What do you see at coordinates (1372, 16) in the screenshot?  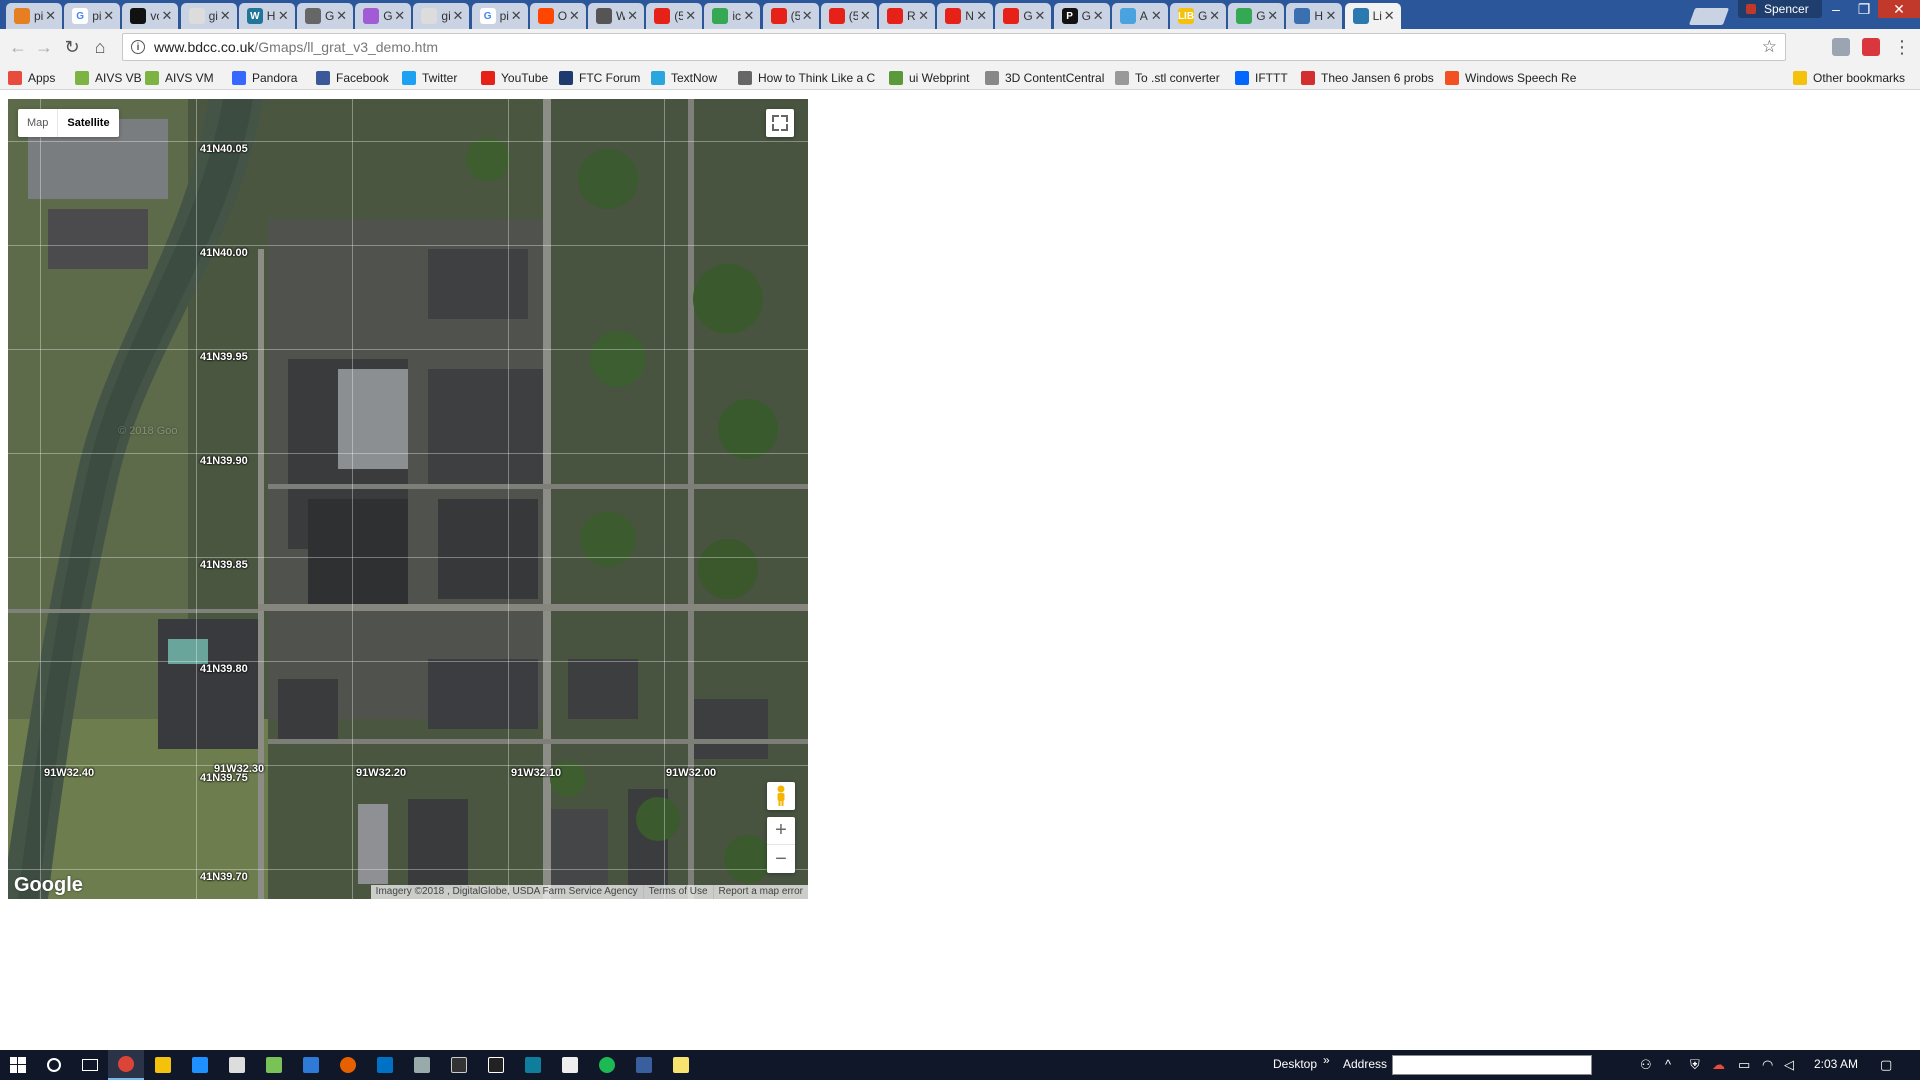 I see `browser-tab: Li ✕` at bounding box center [1372, 16].